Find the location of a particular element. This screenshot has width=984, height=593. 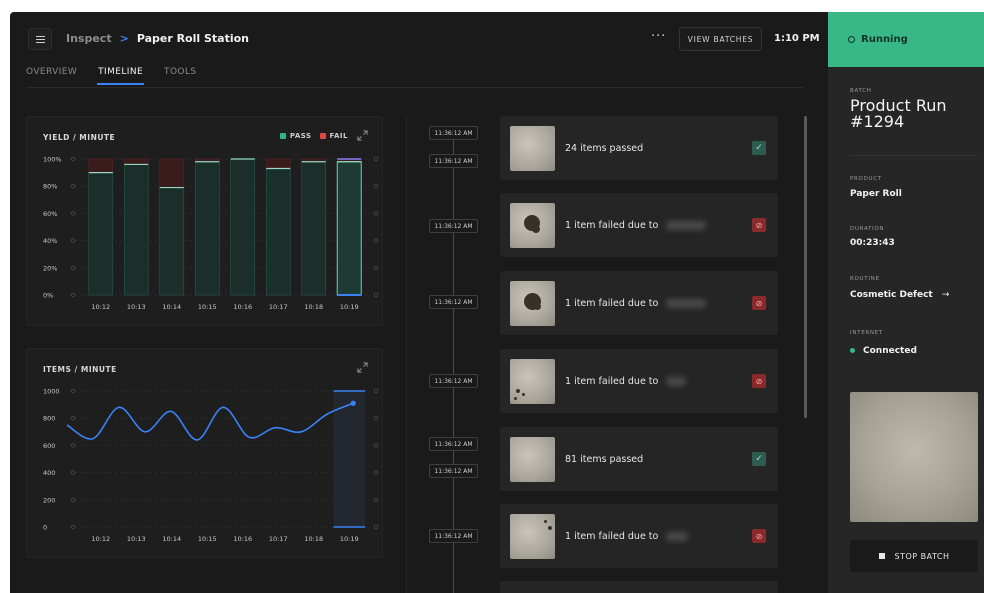

more-options-icon: ··· is located at coordinates (658, 36).